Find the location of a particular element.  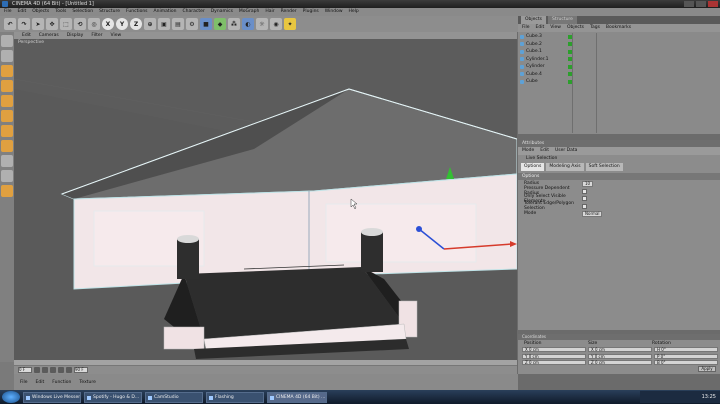

menu-character: Character is located at coordinates (194, 12).